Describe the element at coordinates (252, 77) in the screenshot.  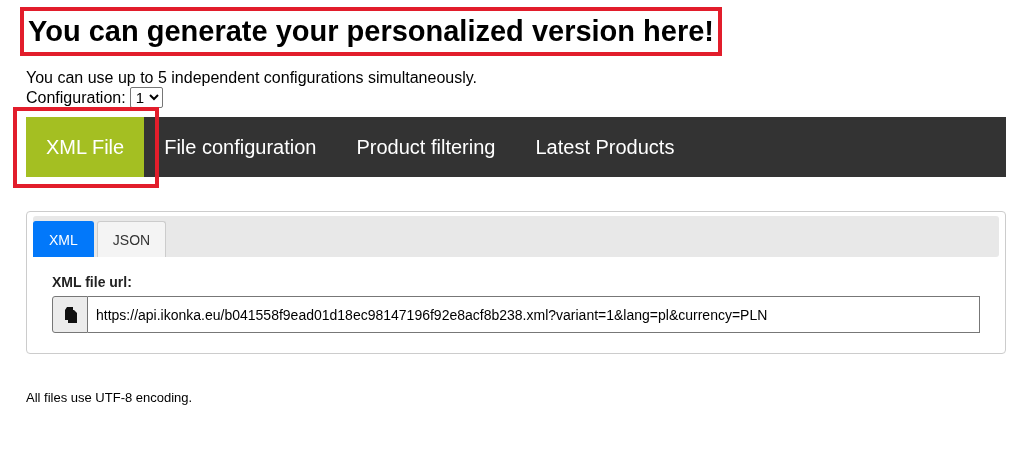
I see `intro-text: You can use up to 5 independent configurations simultaneously.` at that location.